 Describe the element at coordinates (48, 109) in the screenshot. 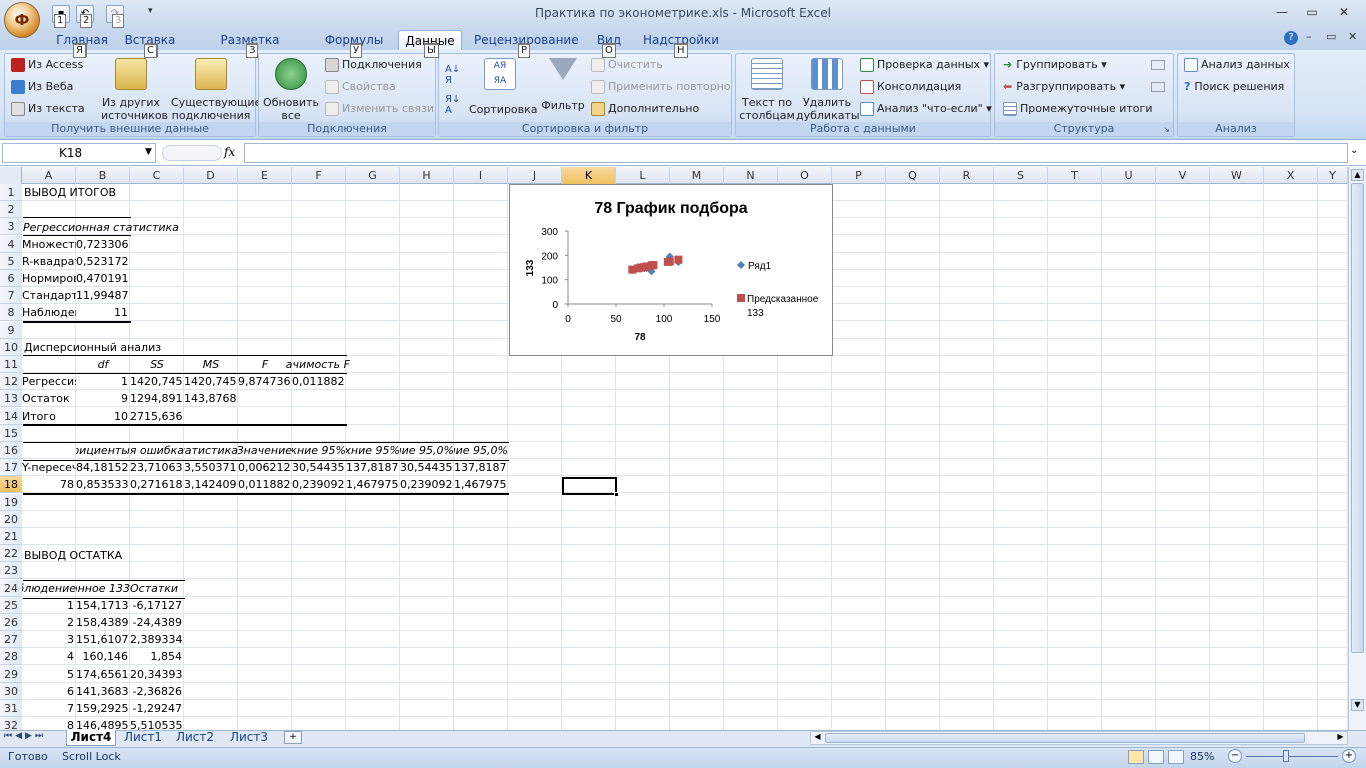

I see `from-text-button: Из текста` at that location.